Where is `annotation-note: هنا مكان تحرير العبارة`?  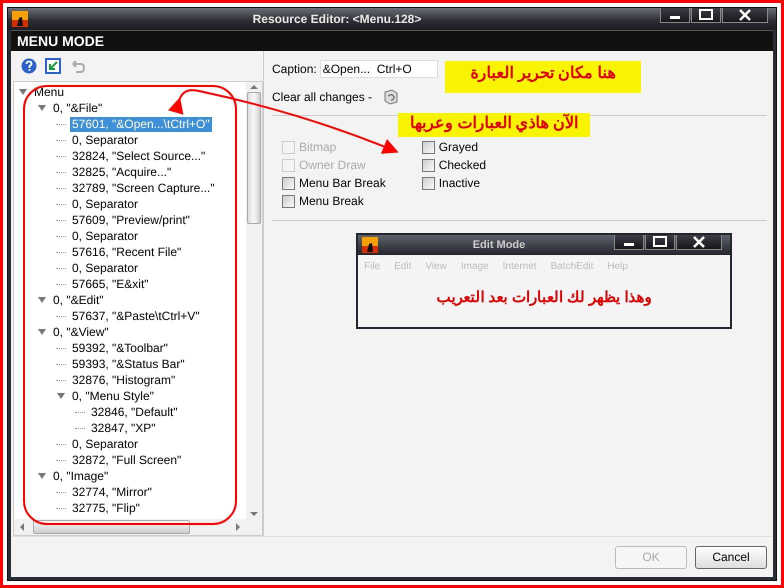
annotation-note: هنا مكان تحرير العبارة is located at coordinates (543, 77).